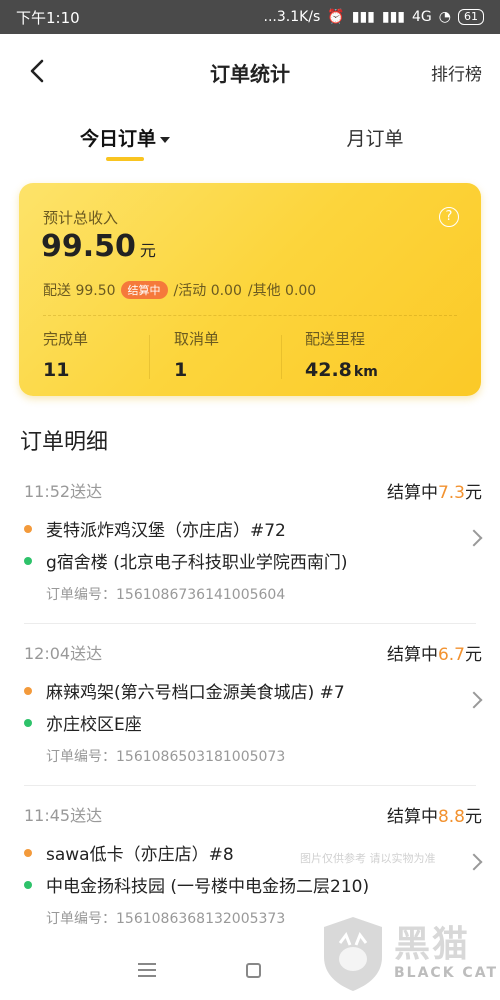  What do you see at coordinates (147, 250) in the screenshot?
I see `income-unit: 元` at bounding box center [147, 250].